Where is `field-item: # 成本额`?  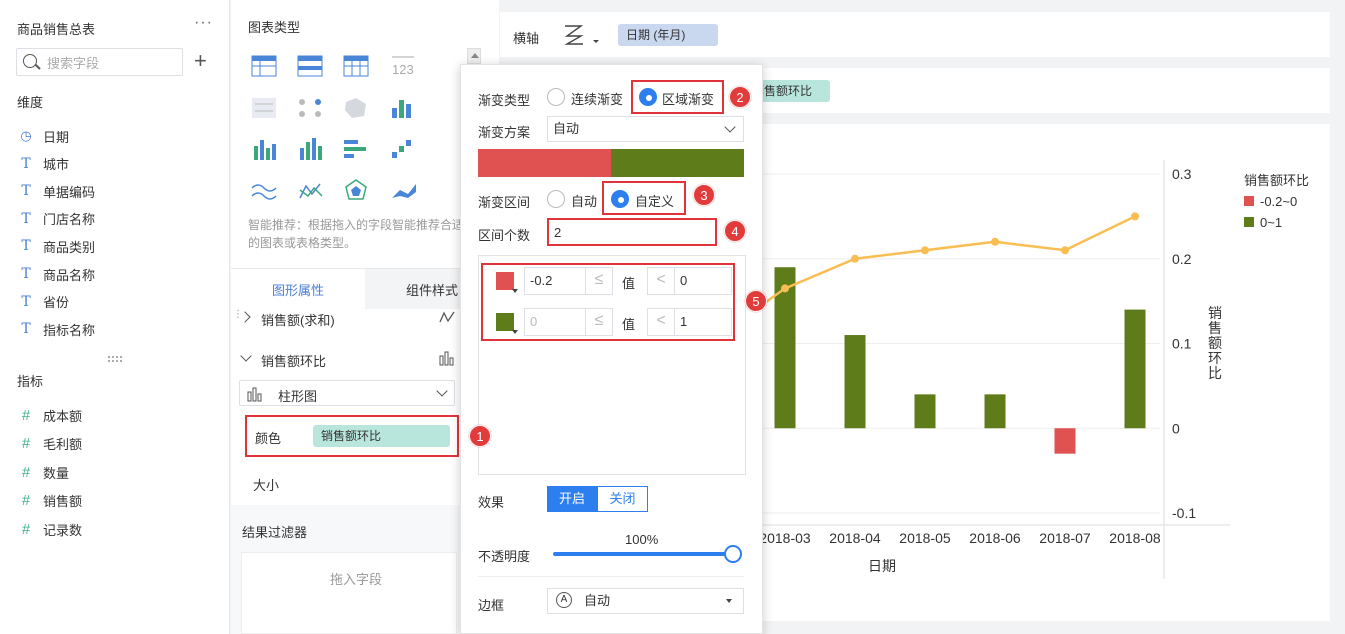 field-item: # 成本额 is located at coordinates (49, 415).